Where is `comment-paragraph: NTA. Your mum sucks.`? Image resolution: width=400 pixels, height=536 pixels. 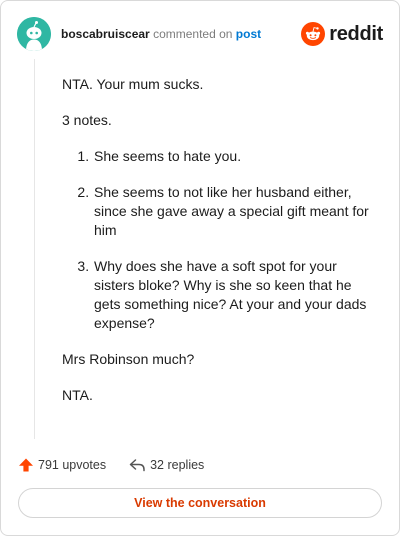 comment-paragraph: NTA. Your mum sucks. is located at coordinates (133, 84).